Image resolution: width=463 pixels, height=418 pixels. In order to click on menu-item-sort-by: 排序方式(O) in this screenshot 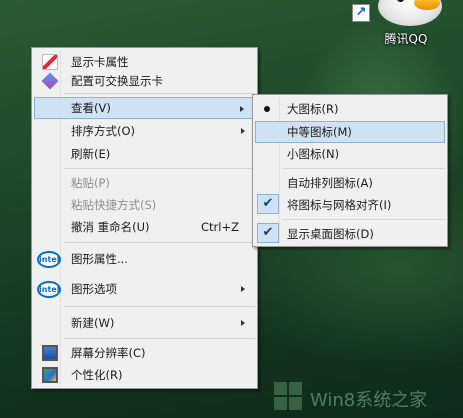, I will do `click(144, 131)`.